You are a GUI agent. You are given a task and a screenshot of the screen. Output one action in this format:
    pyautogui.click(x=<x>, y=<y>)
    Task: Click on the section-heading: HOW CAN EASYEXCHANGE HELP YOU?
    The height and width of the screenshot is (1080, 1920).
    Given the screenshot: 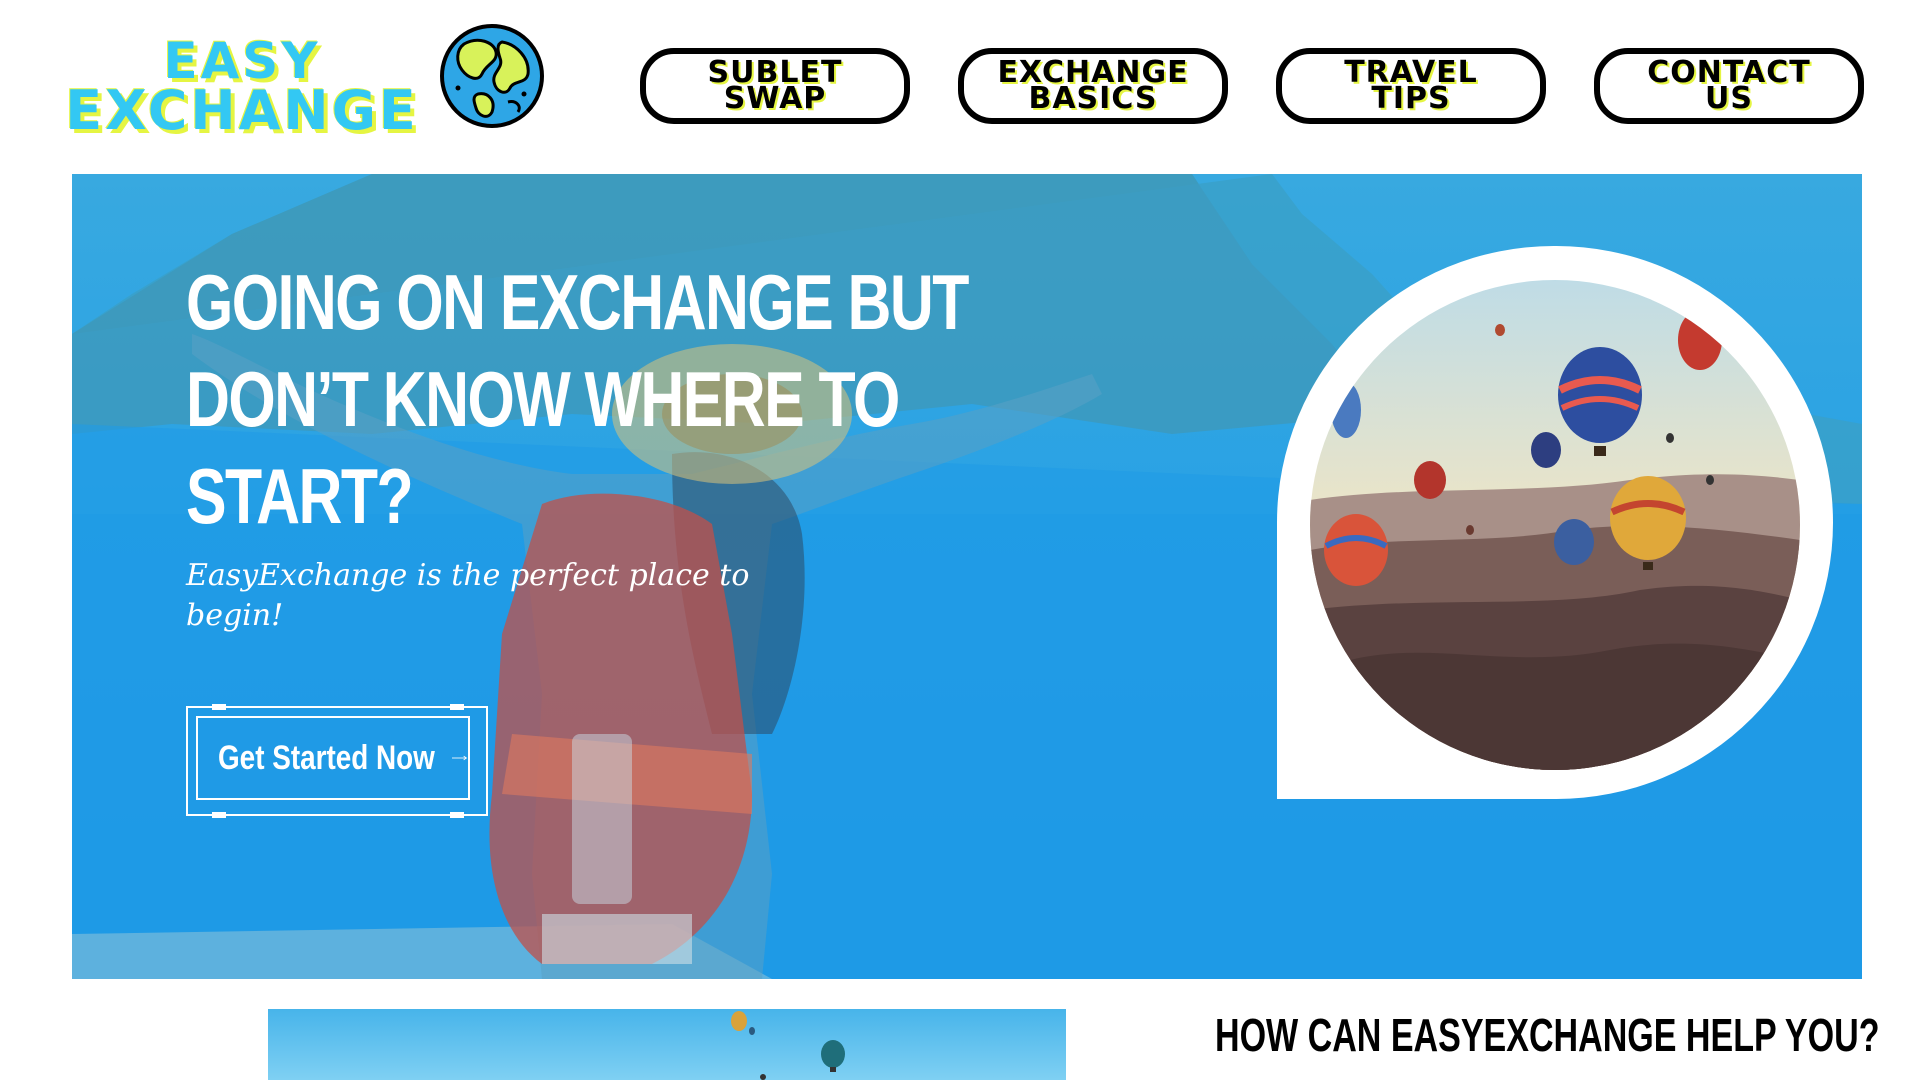 What is the action you would take?
    pyautogui.click(x=1547, y=1035)
    